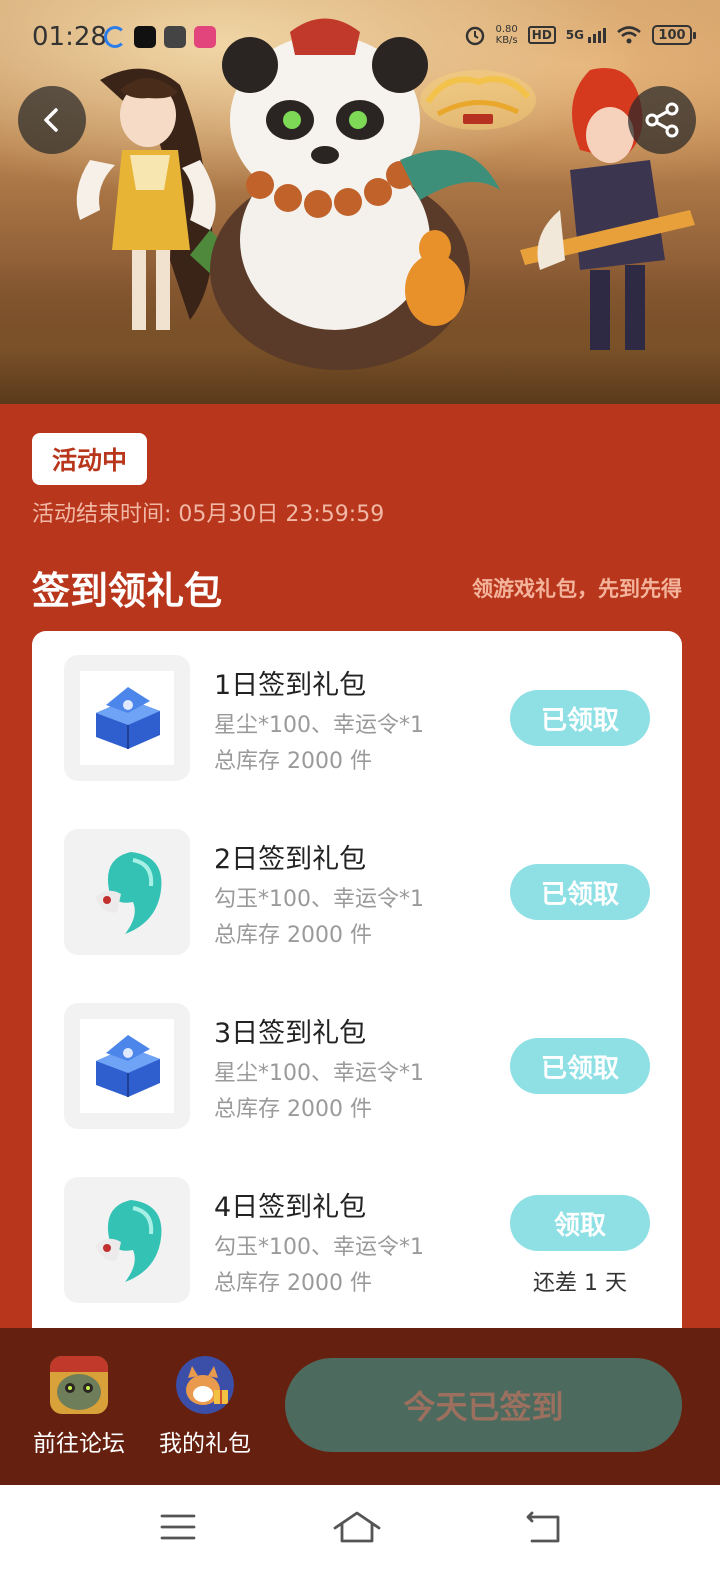 The height and width of the screenshot is (1584, 720). What do you see at coordinates (205, 37) in the screenshot?
I see `shopping-app-icon` at bounding box center [205, 37].